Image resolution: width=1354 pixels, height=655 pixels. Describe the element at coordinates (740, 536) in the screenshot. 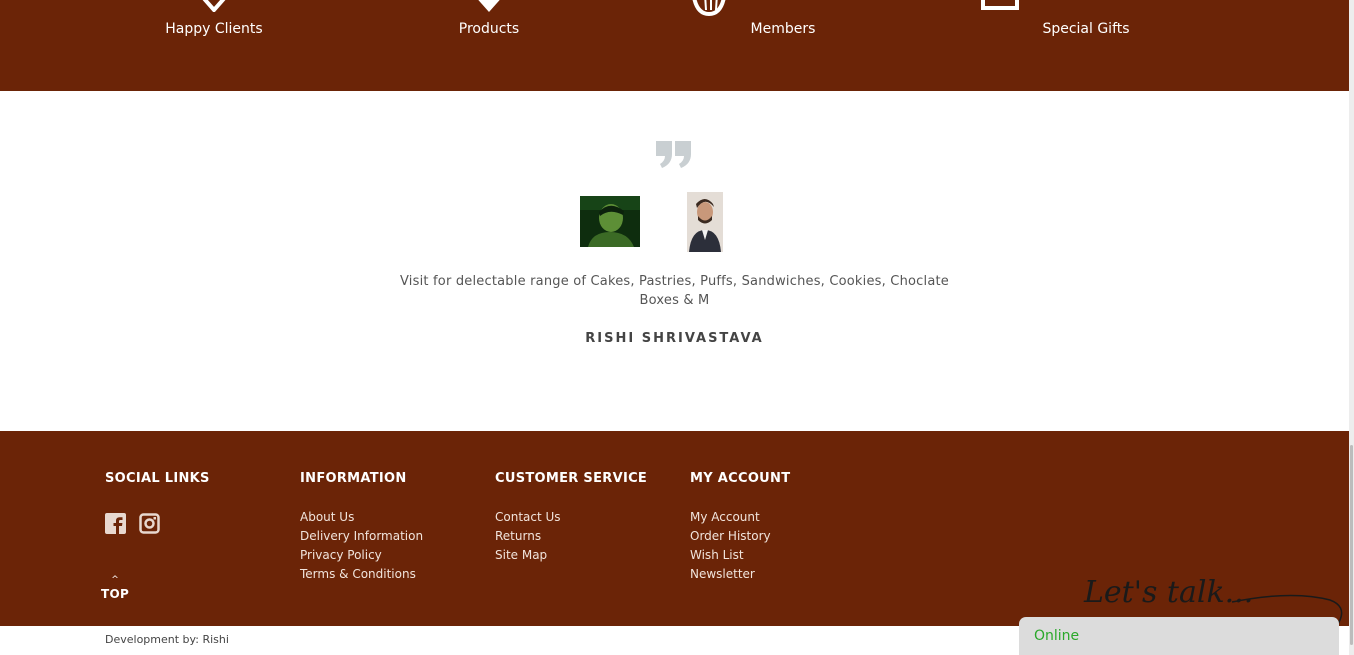

I see `footer-link-order-history: Order History` at that location.